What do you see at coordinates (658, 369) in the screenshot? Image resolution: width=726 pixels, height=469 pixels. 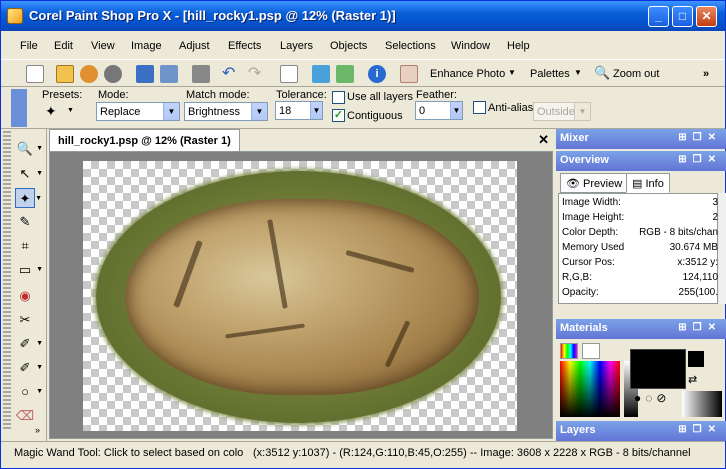 I see `foreground-color-swatch` at bounding box center [658, 369].